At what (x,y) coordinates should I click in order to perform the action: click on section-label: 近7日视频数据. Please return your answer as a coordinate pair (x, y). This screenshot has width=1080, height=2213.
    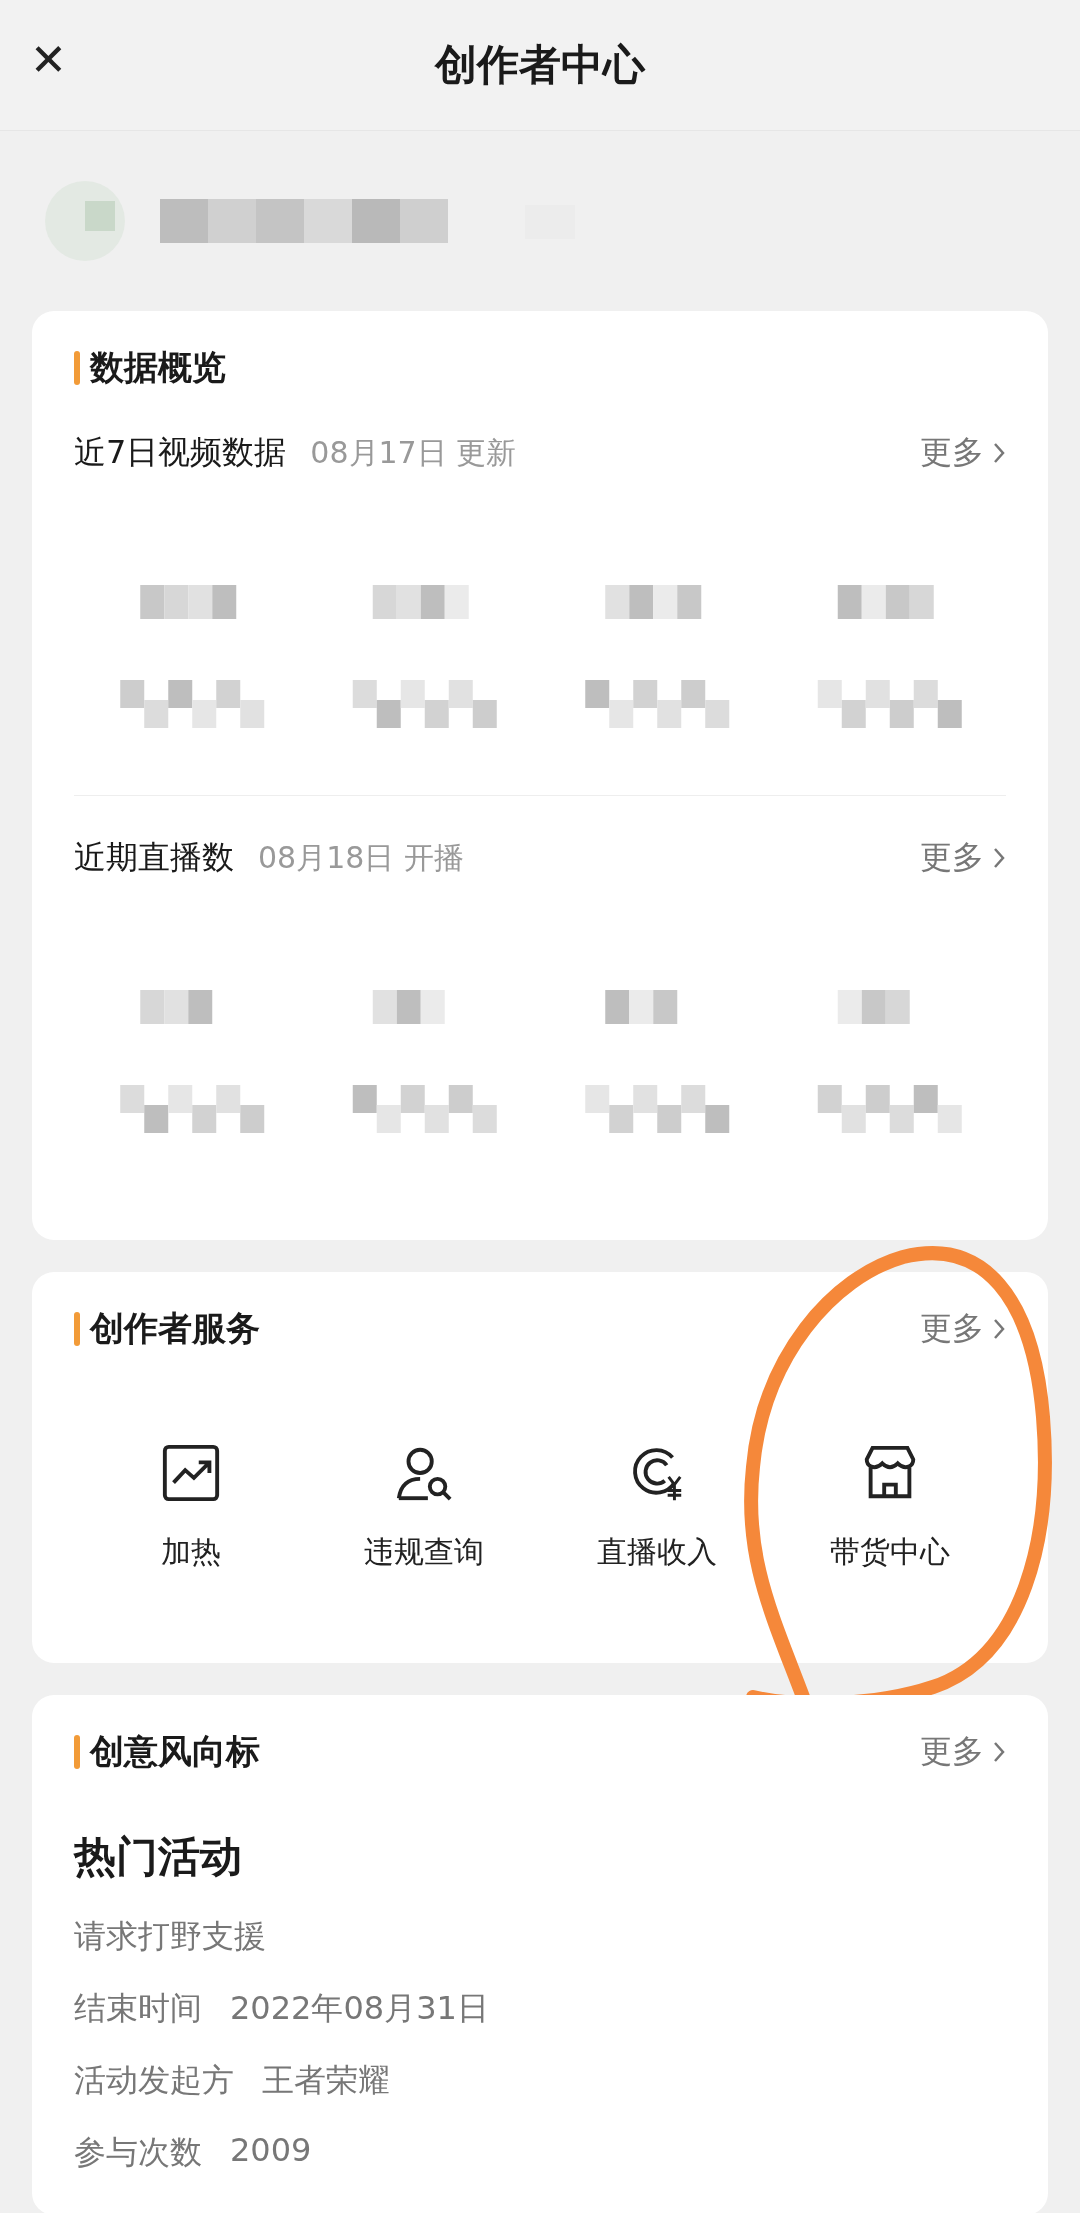
    Looking at the image, I should click on (180, 452).